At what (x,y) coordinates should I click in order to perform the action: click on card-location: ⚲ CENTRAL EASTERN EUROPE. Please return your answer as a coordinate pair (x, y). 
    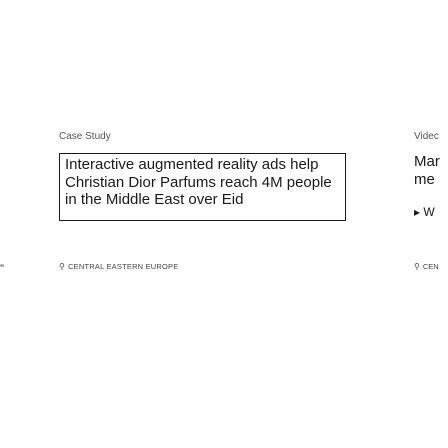
    Looking at the image, I should click on (118, 266).